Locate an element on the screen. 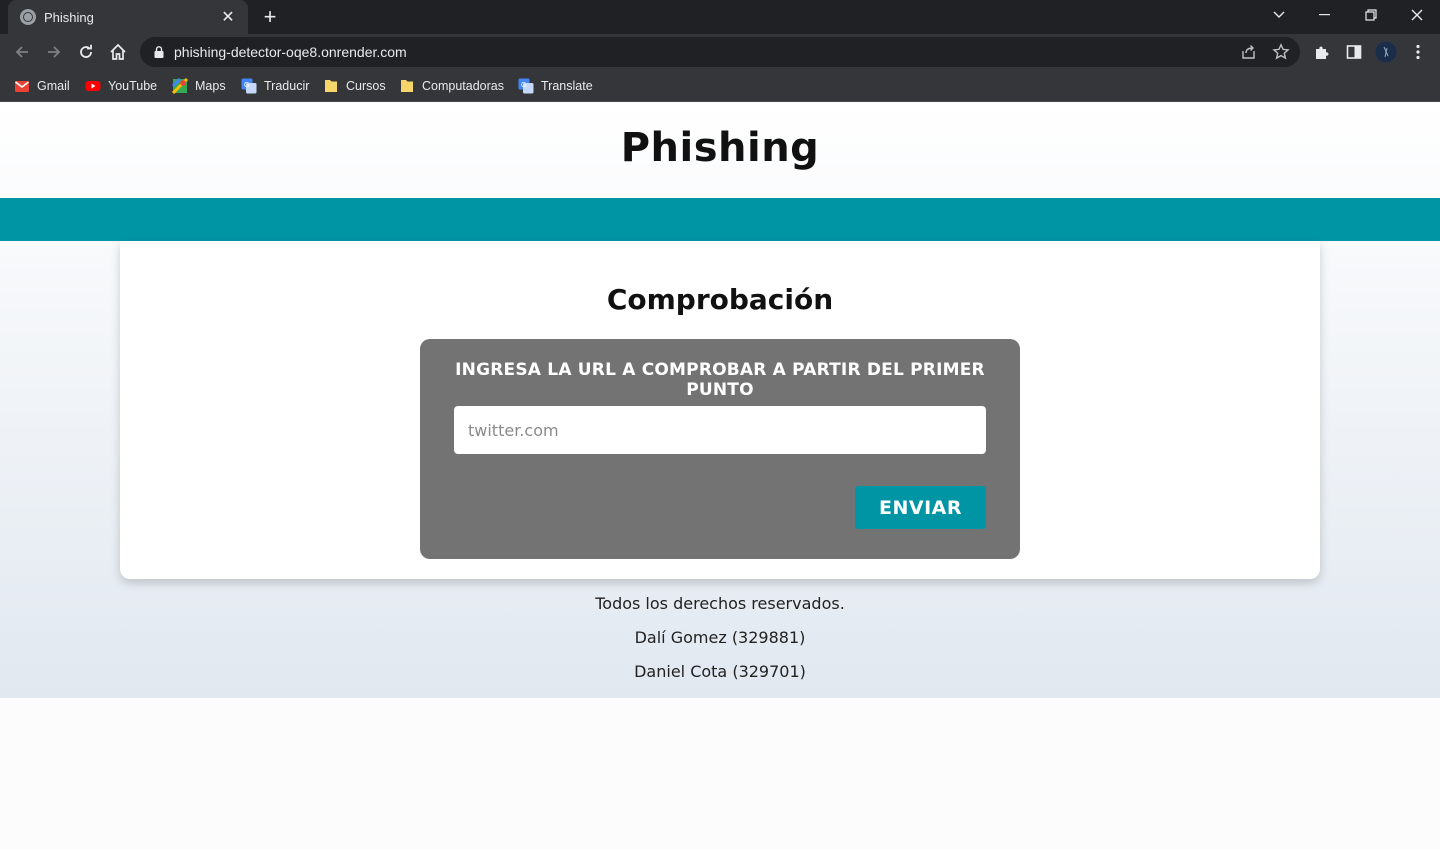  arrow-left-icon is located at coordinates (21, 52).